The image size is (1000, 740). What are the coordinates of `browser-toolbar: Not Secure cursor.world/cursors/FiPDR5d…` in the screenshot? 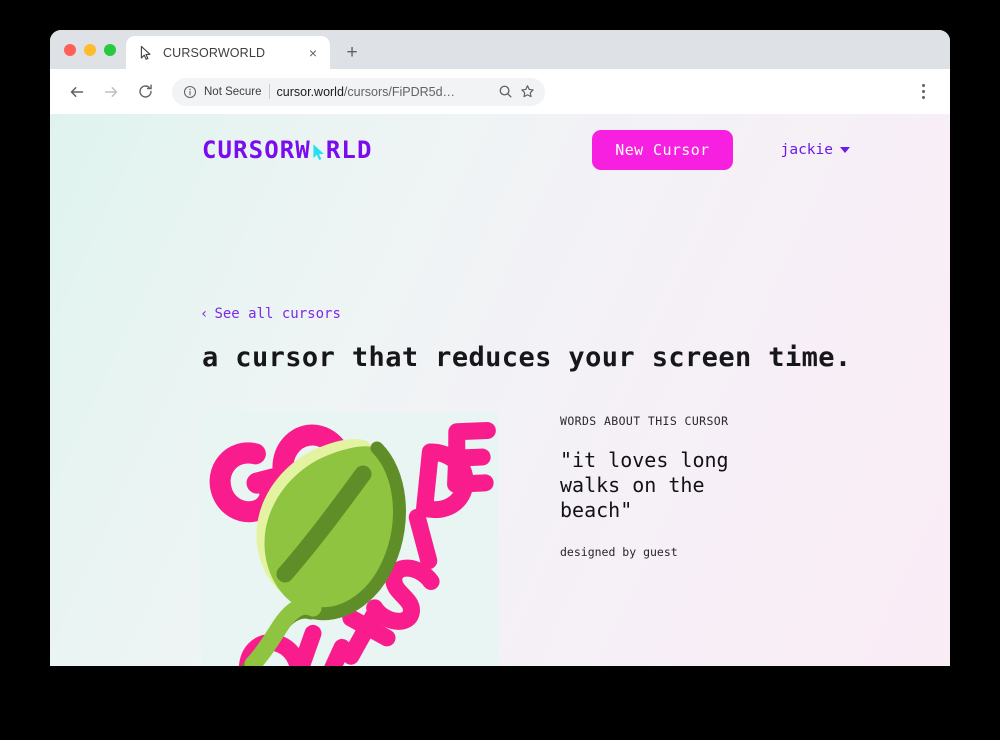 It's located at (500, 91).